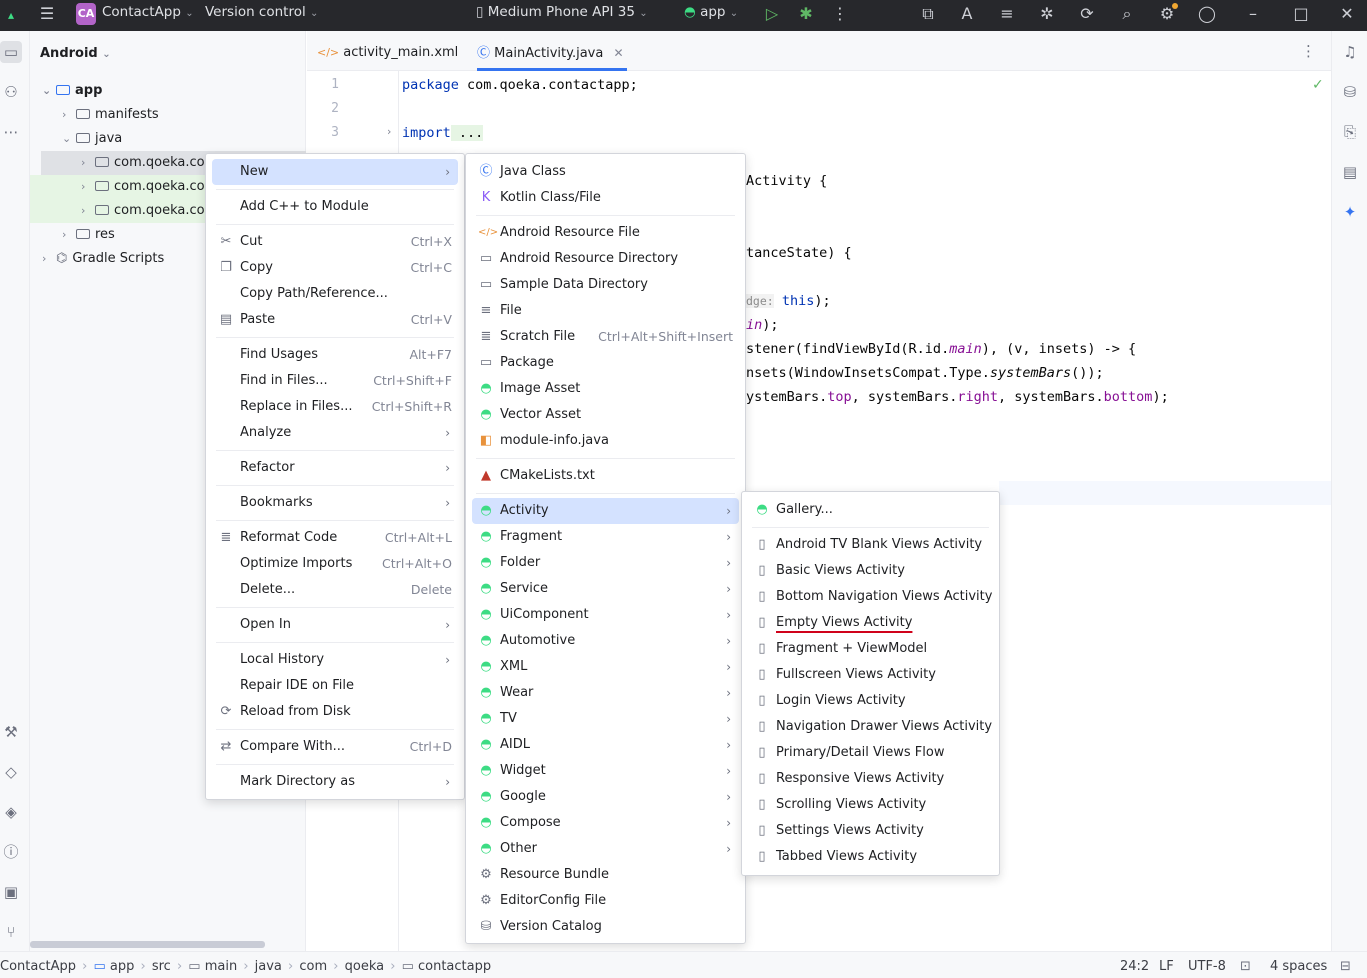 This screenshot has height=978, width=1367. What do you see at coordinates (1207, 14) in the screenshot?
I see `account-icon: ◯` at bounding box center [1207, 14].